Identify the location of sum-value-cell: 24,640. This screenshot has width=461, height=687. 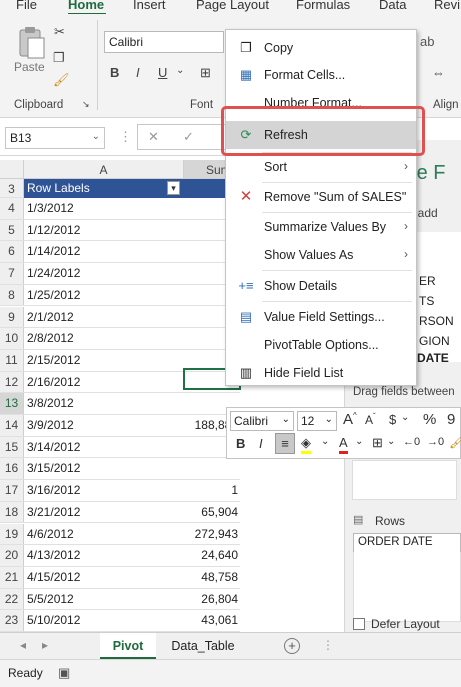
(200, 555).